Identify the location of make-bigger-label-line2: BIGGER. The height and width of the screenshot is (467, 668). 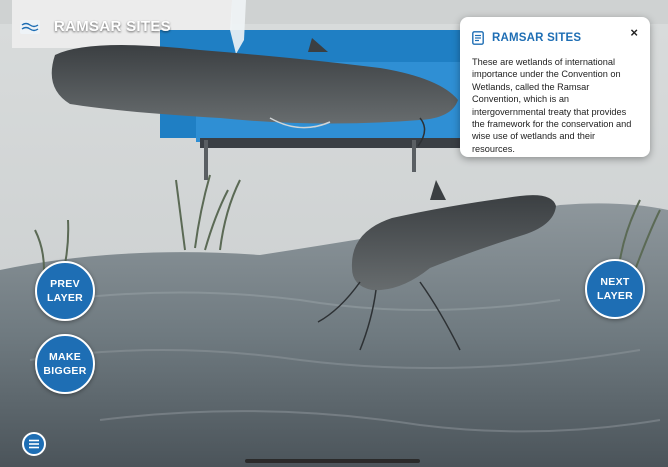
(65, 371).